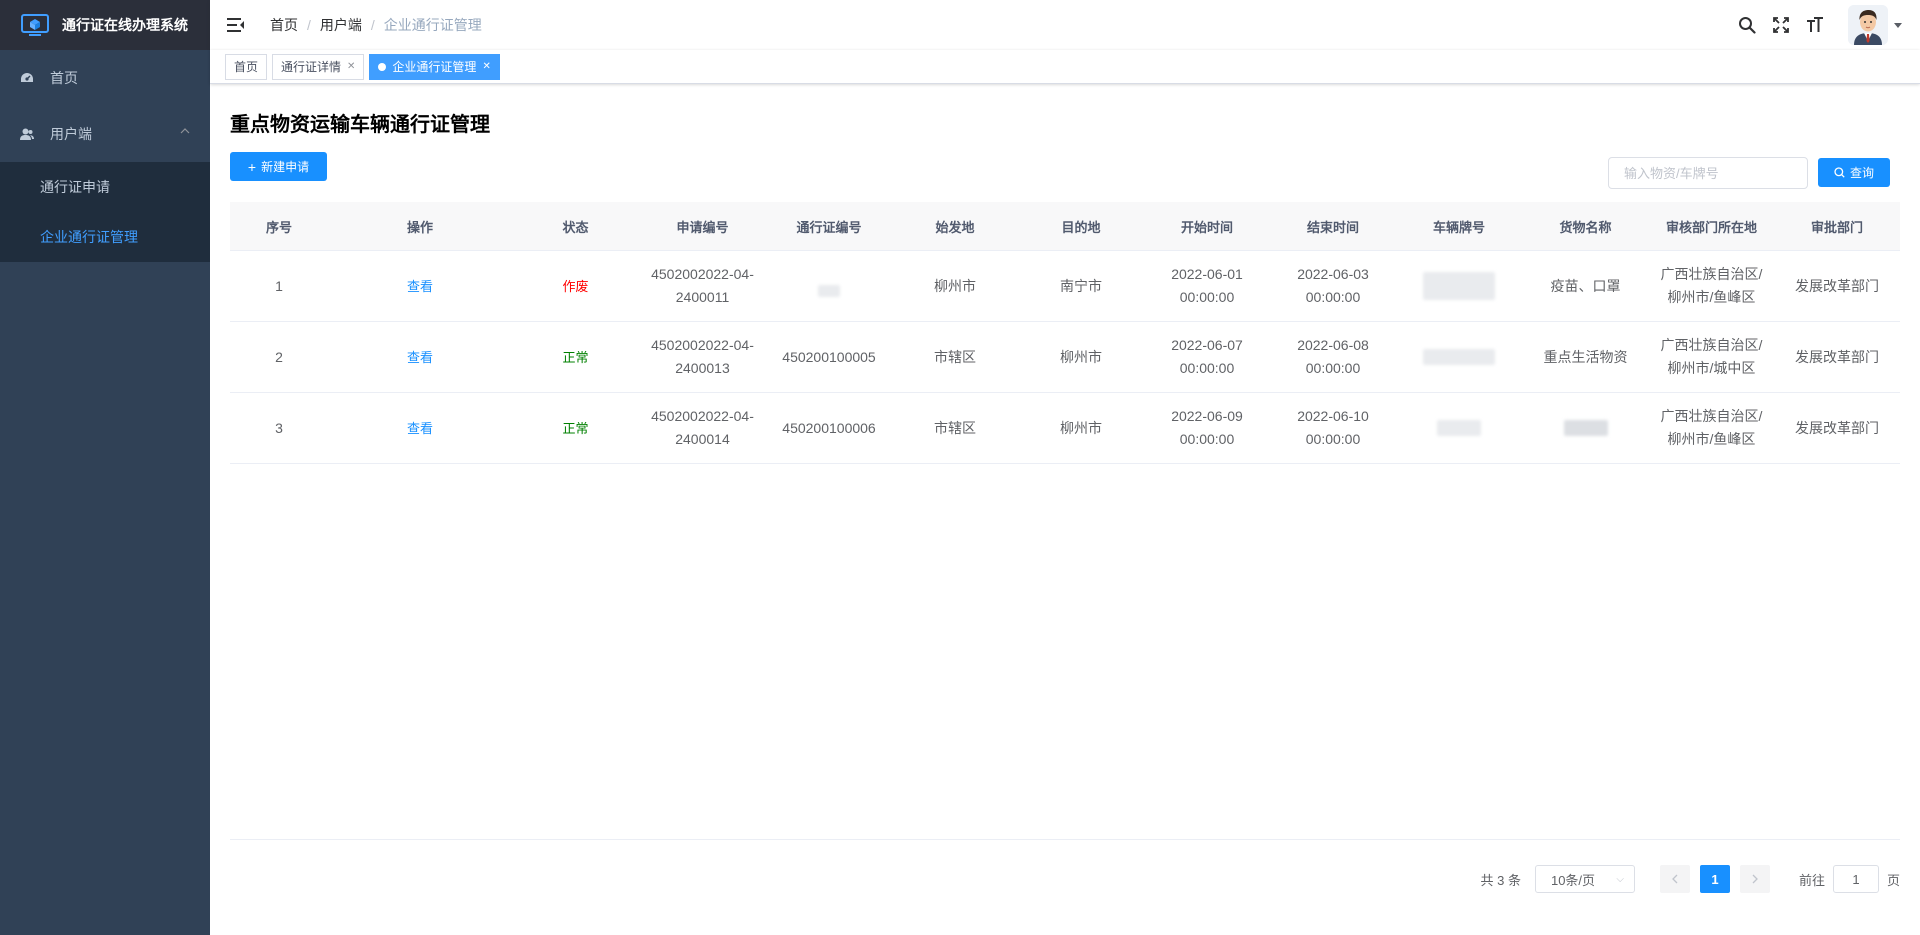 Image resolution: width=1920 pixels, height=935 pixels. I want to click on breadcrumb: 首页 / 用户端 / 企业通行证管理, so click(376, 25).